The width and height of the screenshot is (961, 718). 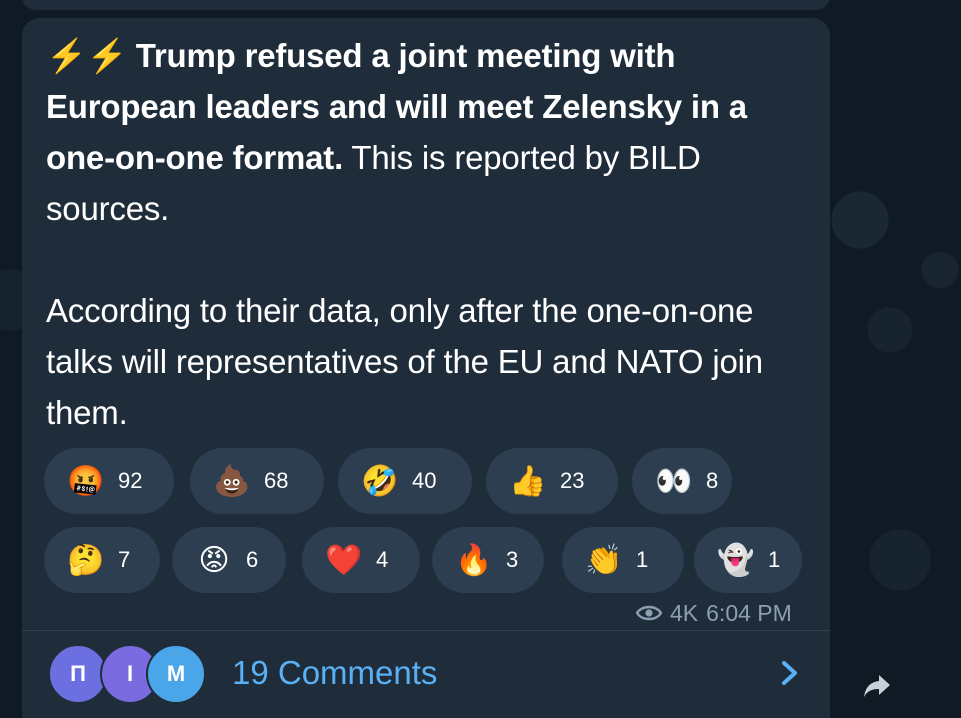 I want to click on reaction-emoji-icon: 👻, so click(x=736, y=560).